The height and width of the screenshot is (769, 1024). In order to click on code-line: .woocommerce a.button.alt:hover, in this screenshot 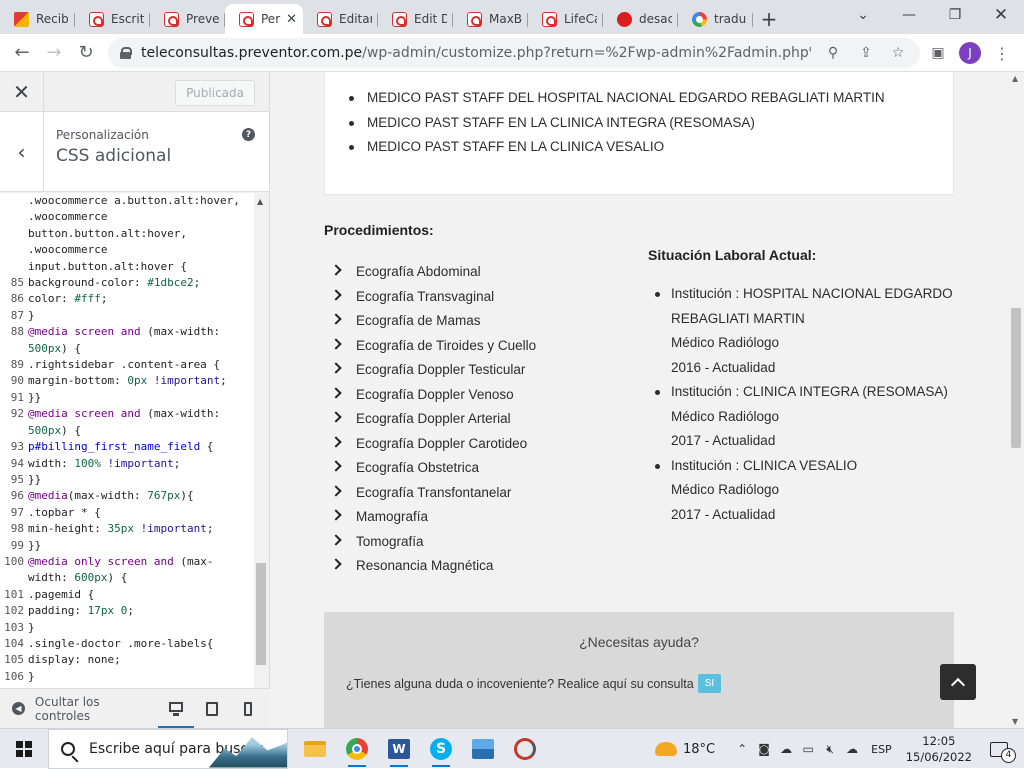, I will do `click(134, 201)`.